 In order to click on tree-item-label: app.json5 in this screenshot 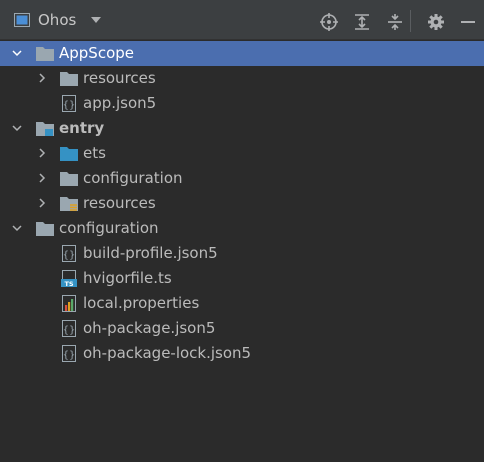, I will do `click(120, 103)`.